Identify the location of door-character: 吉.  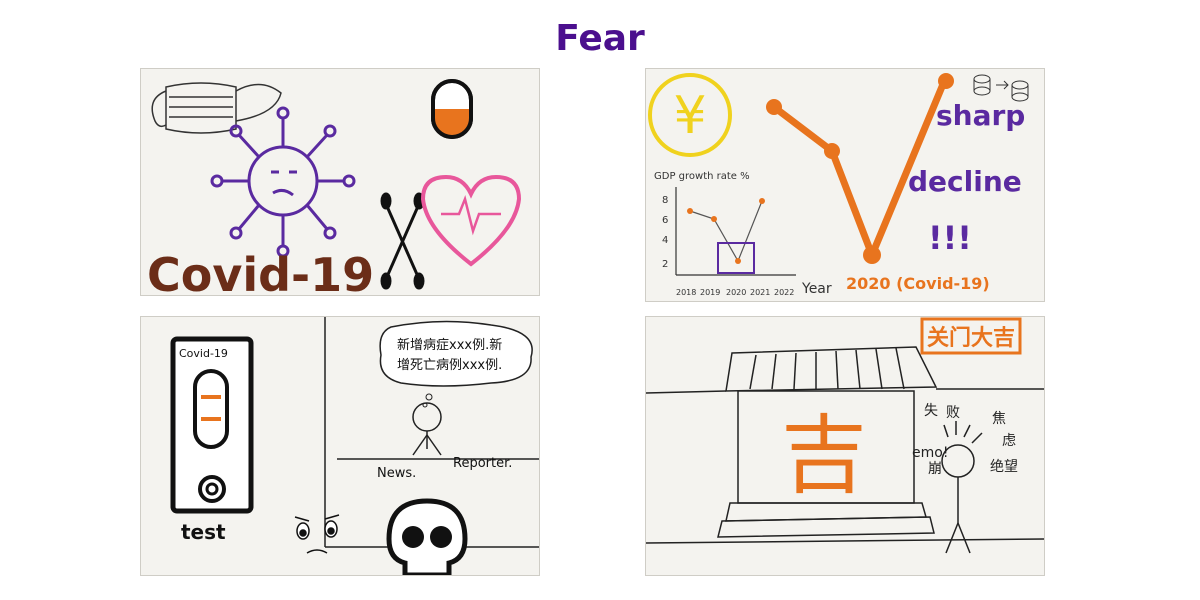
(824, 456).